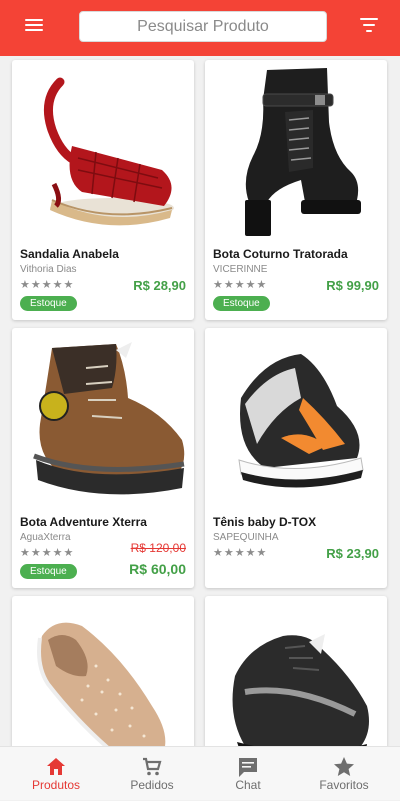  What do you see at coordinates (203, 26) in the screenshot?
I see `search-input: Pesquisar Produto` at bounding box center [203, 26].